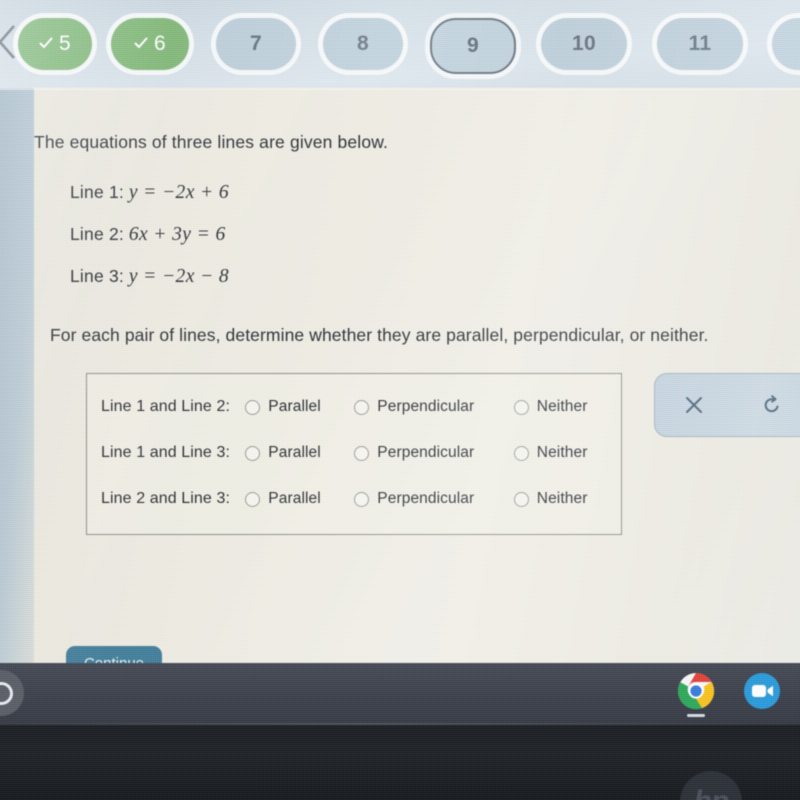  Describe the element at coordinates (97, 276) in the screenshot. I see `equation-label: Line 3:` at that location.